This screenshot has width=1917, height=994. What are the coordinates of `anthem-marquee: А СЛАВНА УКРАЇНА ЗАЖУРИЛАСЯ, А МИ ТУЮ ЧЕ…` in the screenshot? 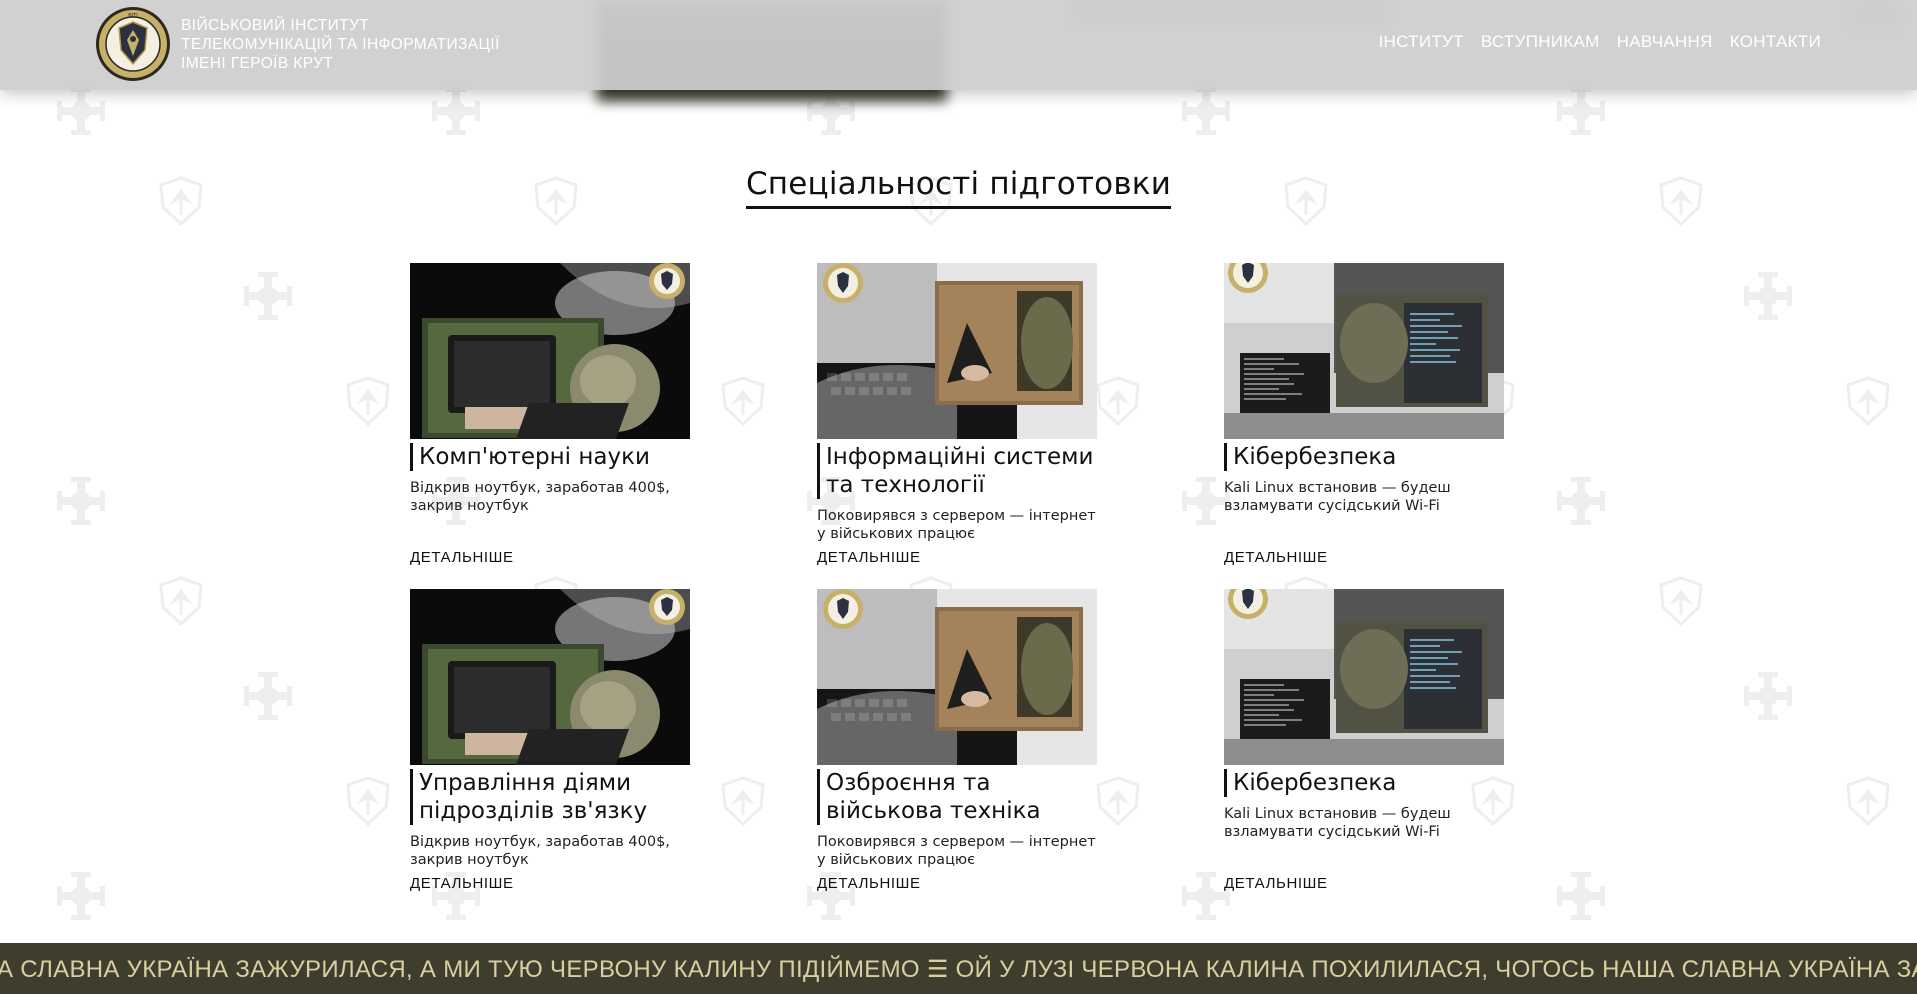 It's located at (958, 968).